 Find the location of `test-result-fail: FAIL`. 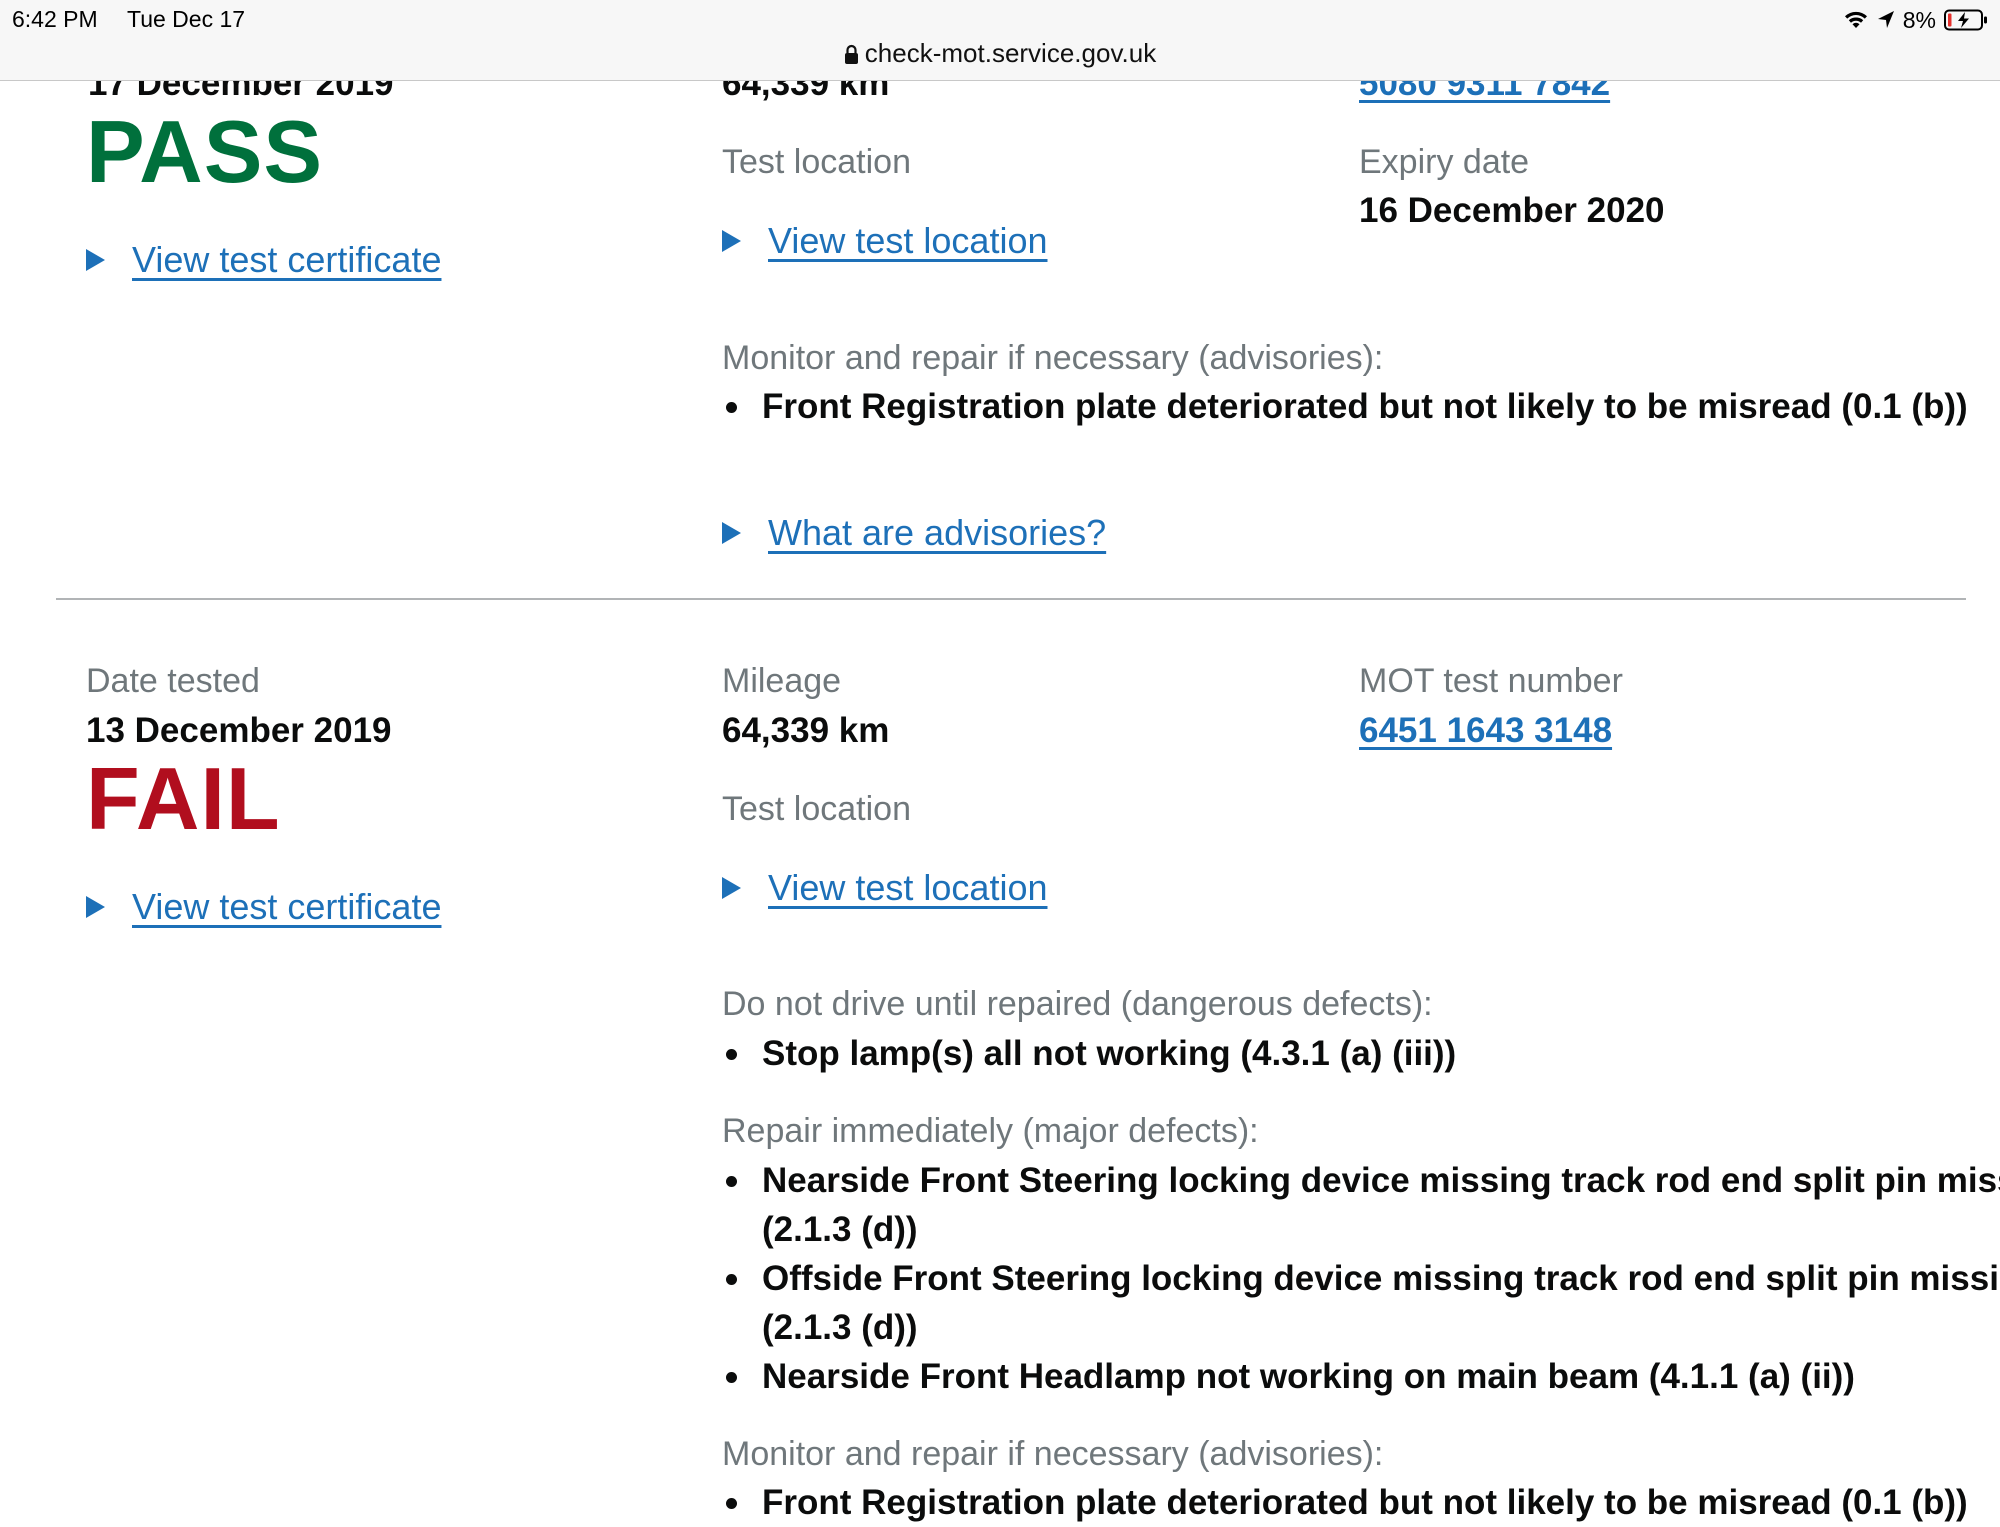

test-result-fail: FAIL is located at coordinates (183, 798).